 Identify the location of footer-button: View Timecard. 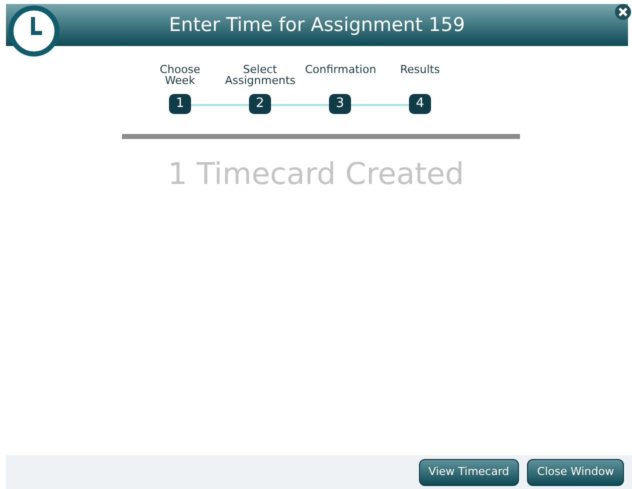
(469, 472).